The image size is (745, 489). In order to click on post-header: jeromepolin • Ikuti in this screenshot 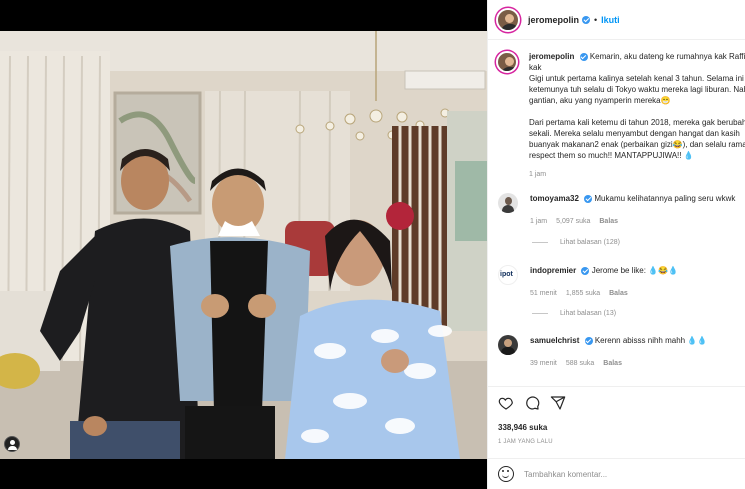, I will do `click(616, 20)`.